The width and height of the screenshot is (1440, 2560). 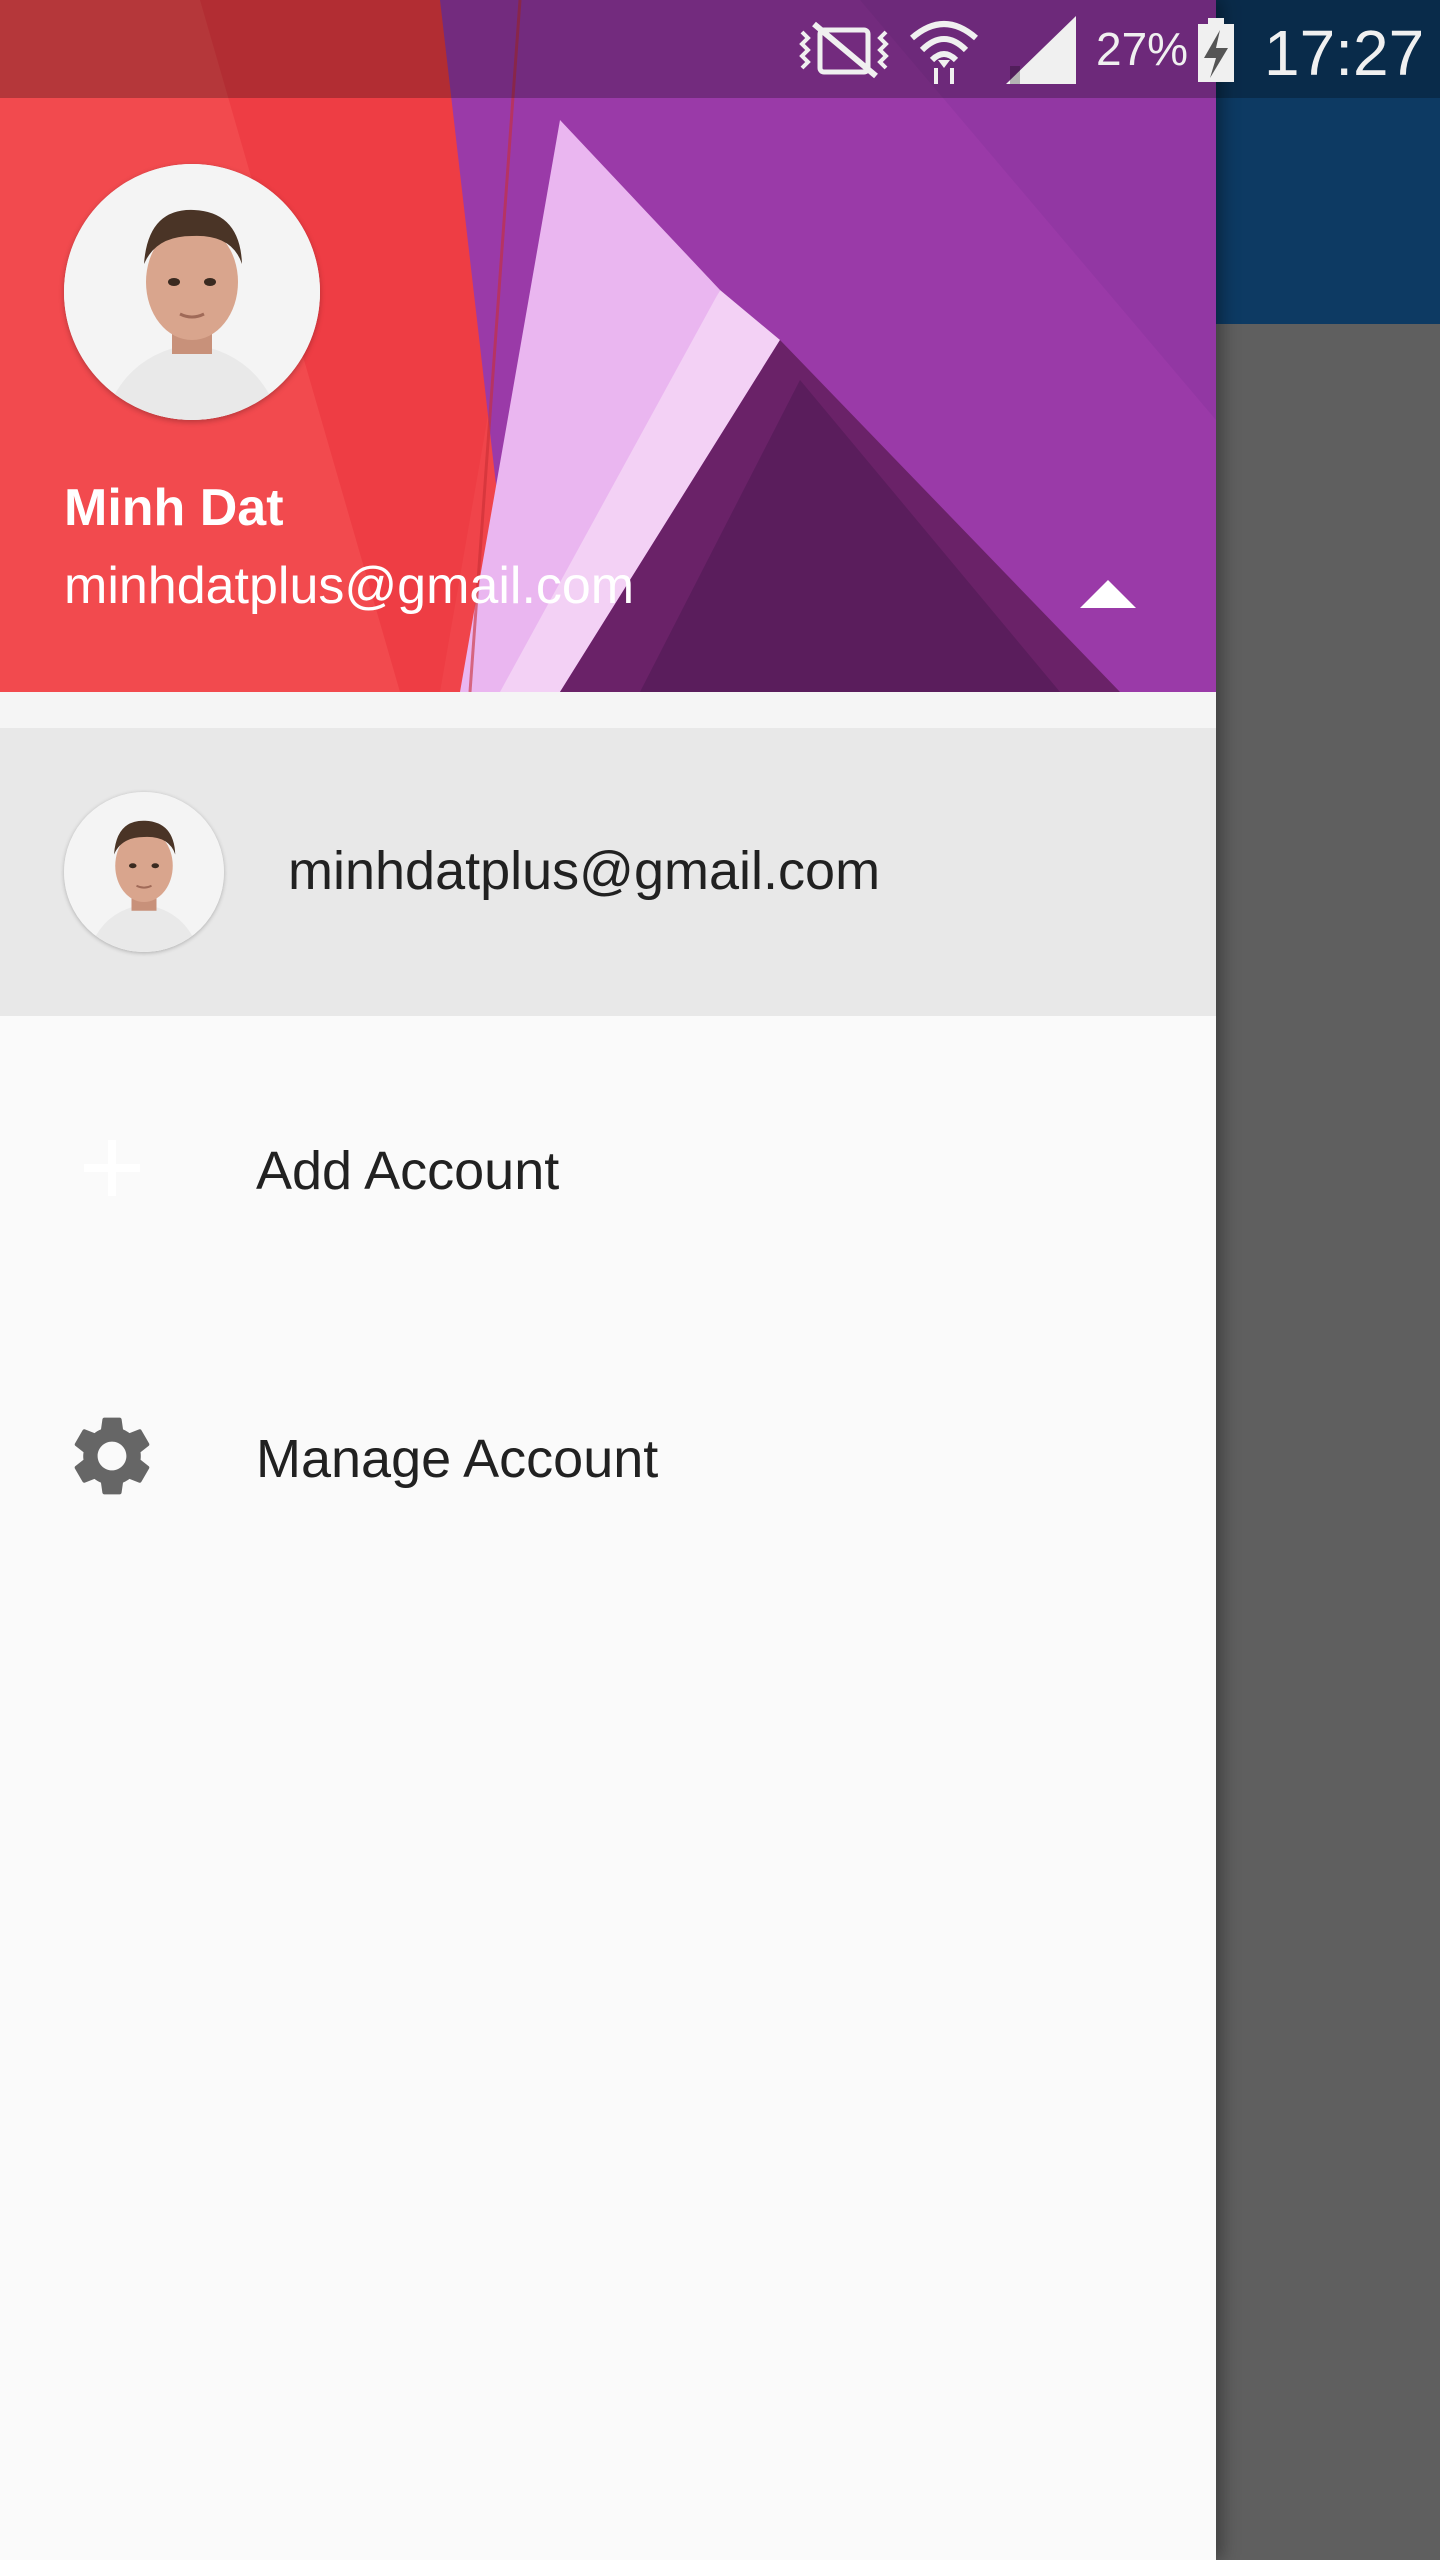 What do you see at coordinates (584, 871) in the screenshot?
I see `account-email: minhdatplus@gmail.com` at bounding box center [584, 871].